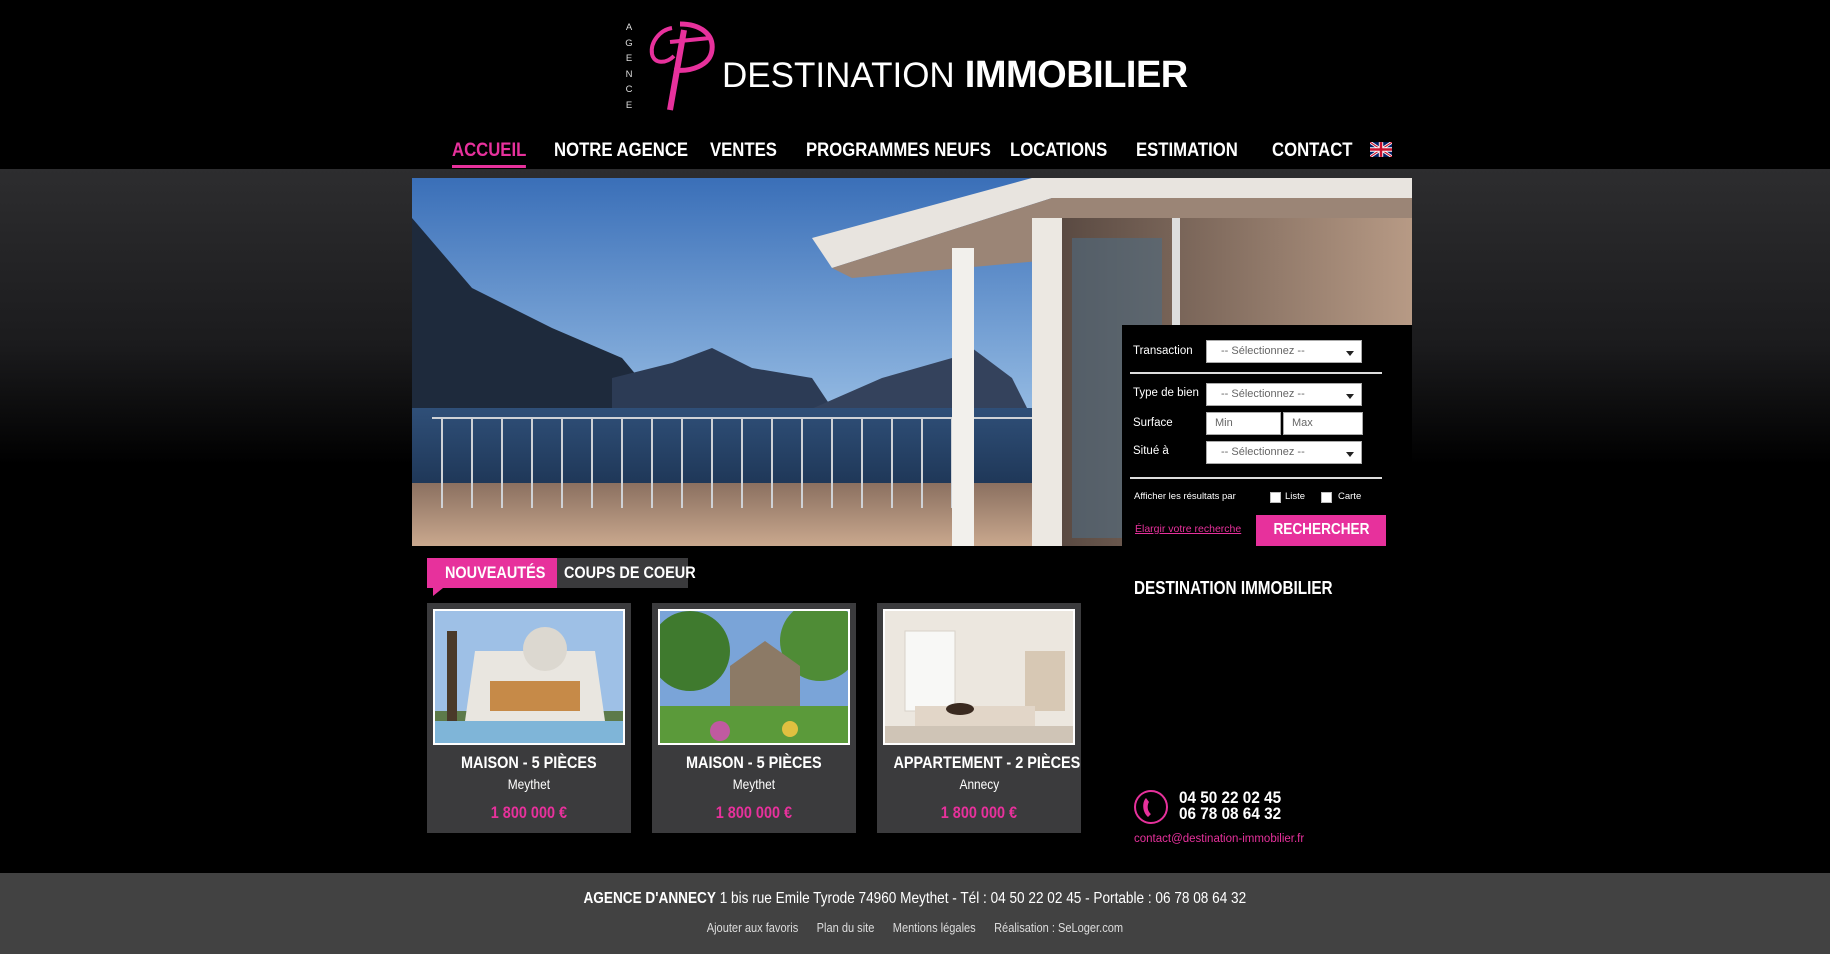  I want to click on widen-search-link: Élargir votre recherche, so click(1188, 529).